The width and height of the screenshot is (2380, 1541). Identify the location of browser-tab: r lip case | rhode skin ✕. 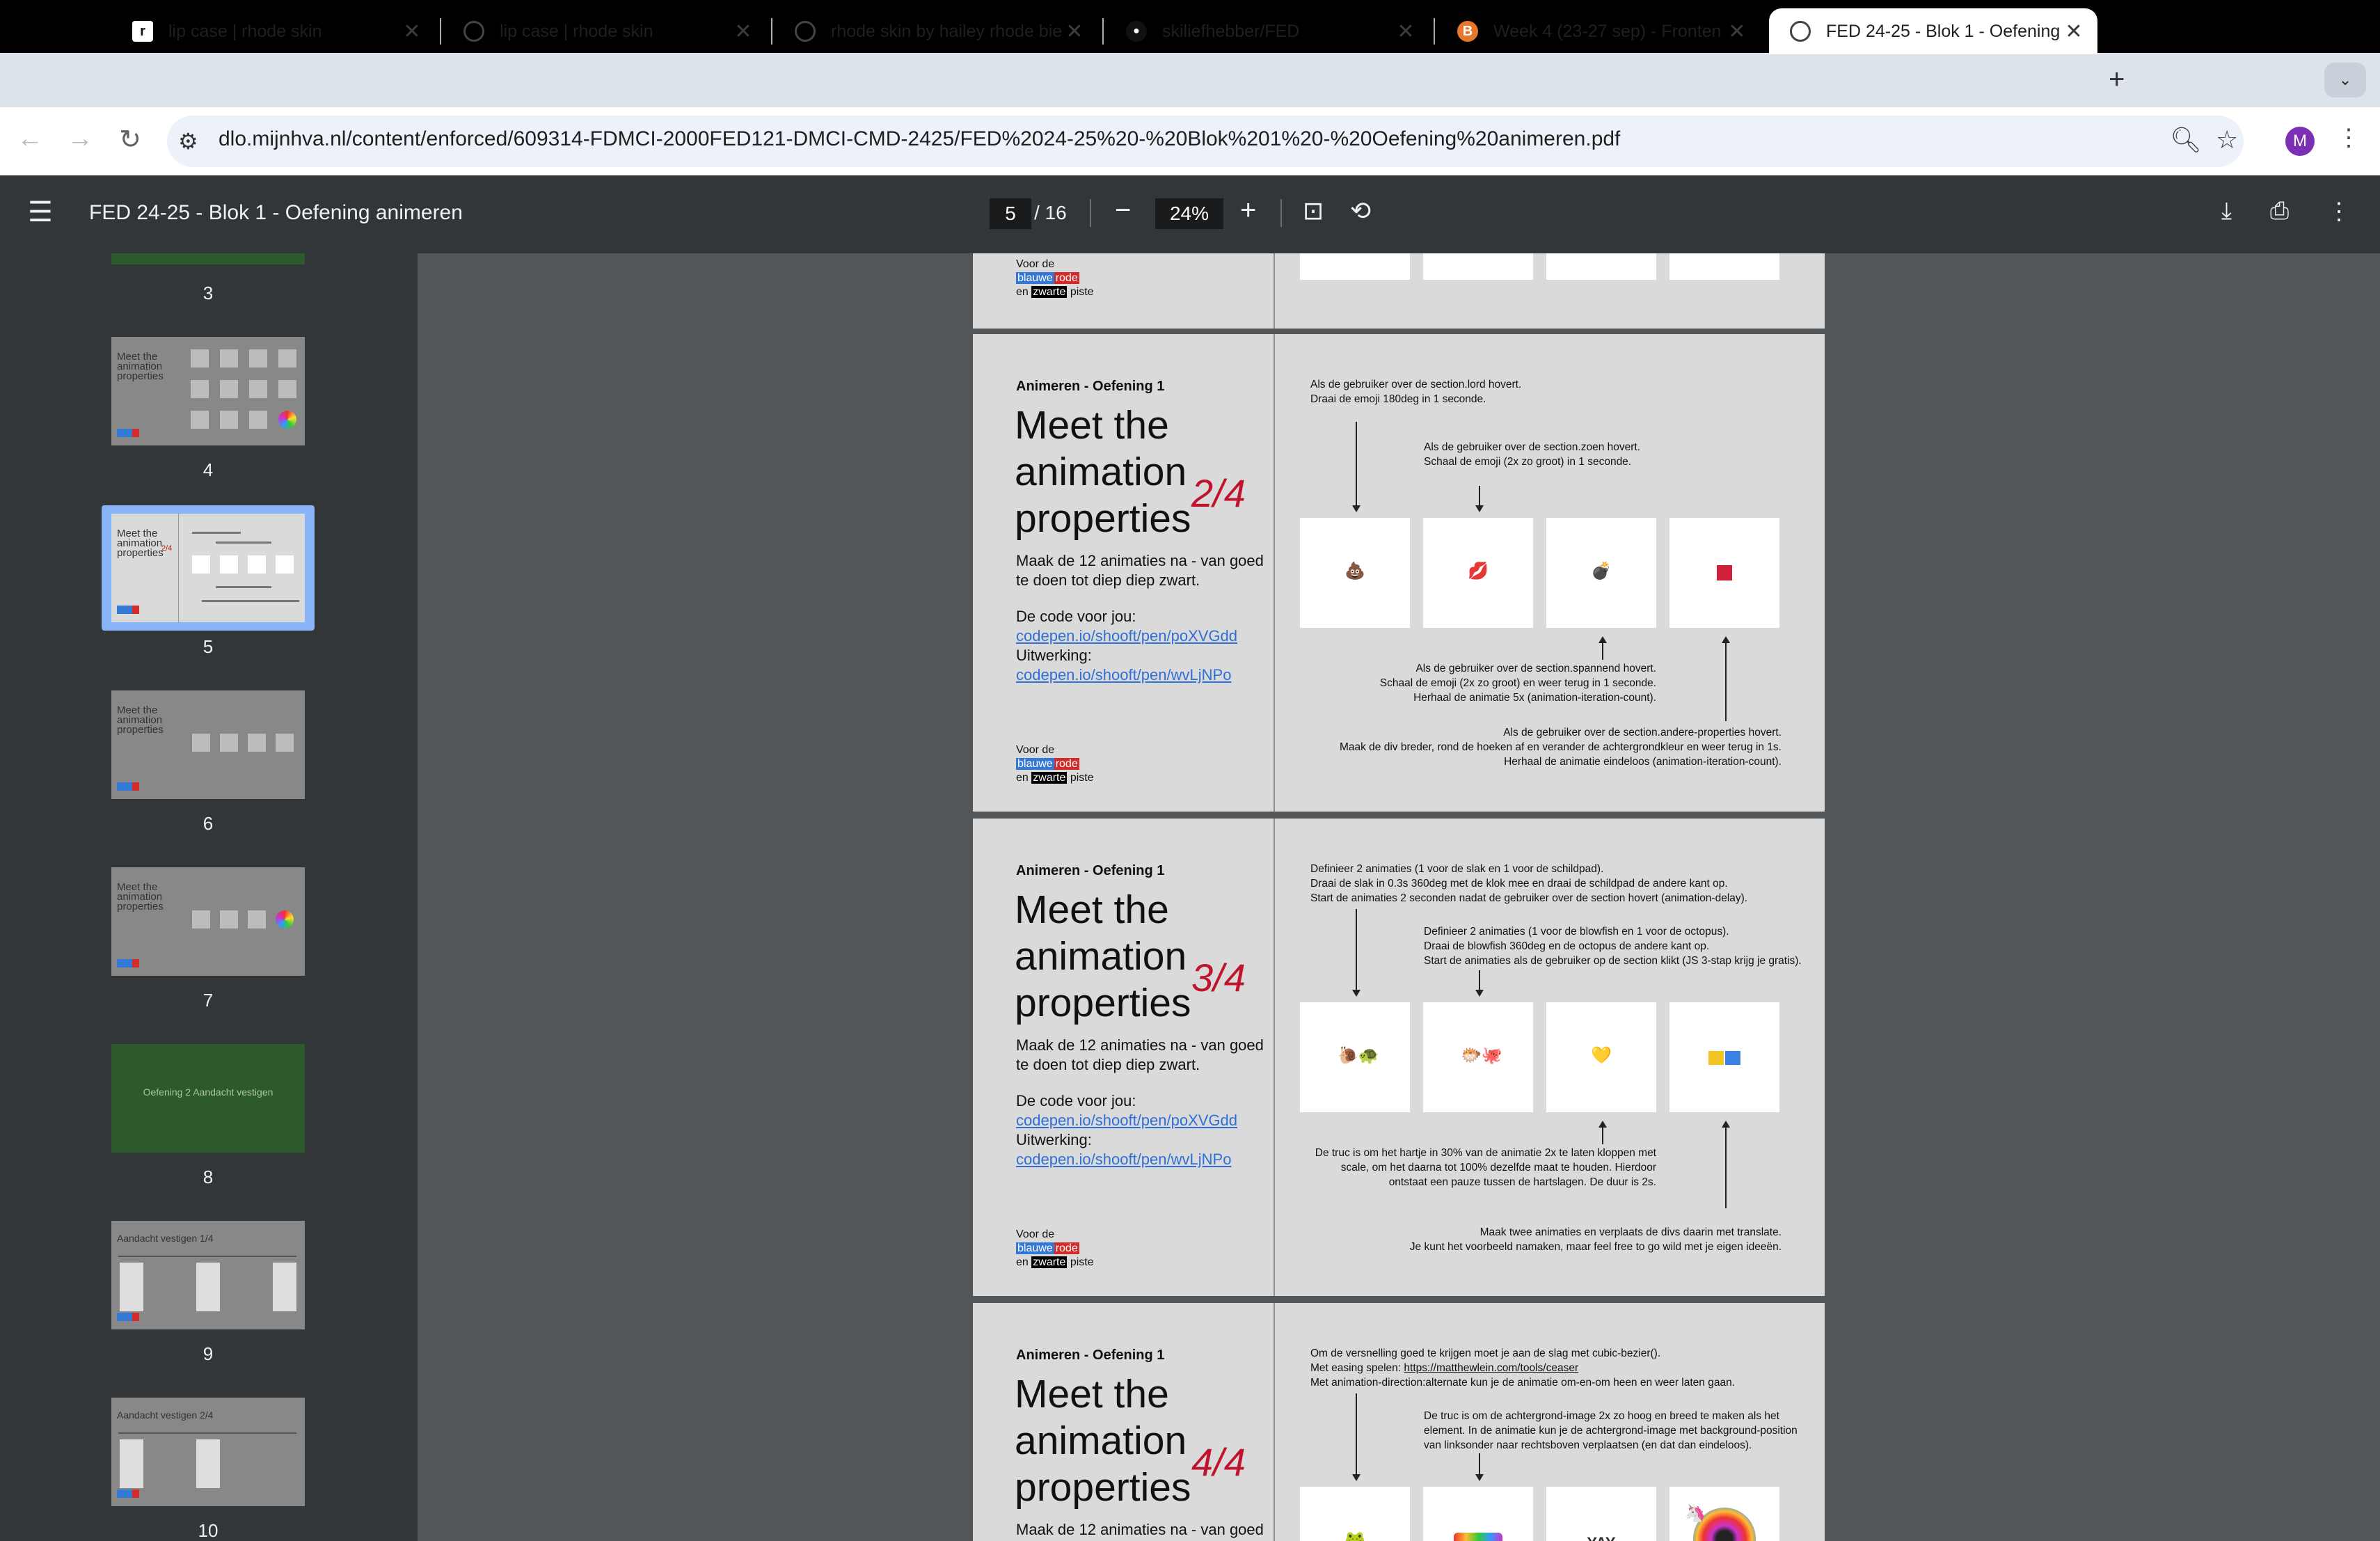
(273, 31).